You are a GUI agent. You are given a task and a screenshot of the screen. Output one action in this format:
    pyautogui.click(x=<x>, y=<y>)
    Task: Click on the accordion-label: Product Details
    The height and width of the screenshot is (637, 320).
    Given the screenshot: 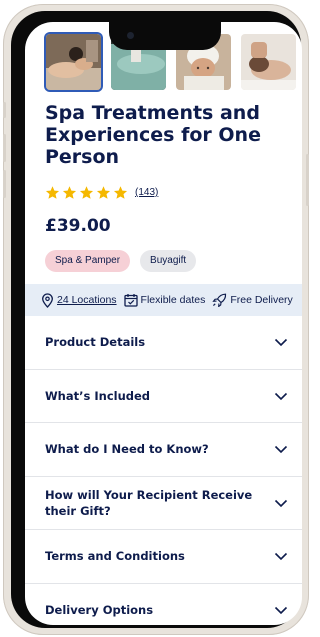 What is the action you would take?
    pyautogui.click(x=95, y=342)
    